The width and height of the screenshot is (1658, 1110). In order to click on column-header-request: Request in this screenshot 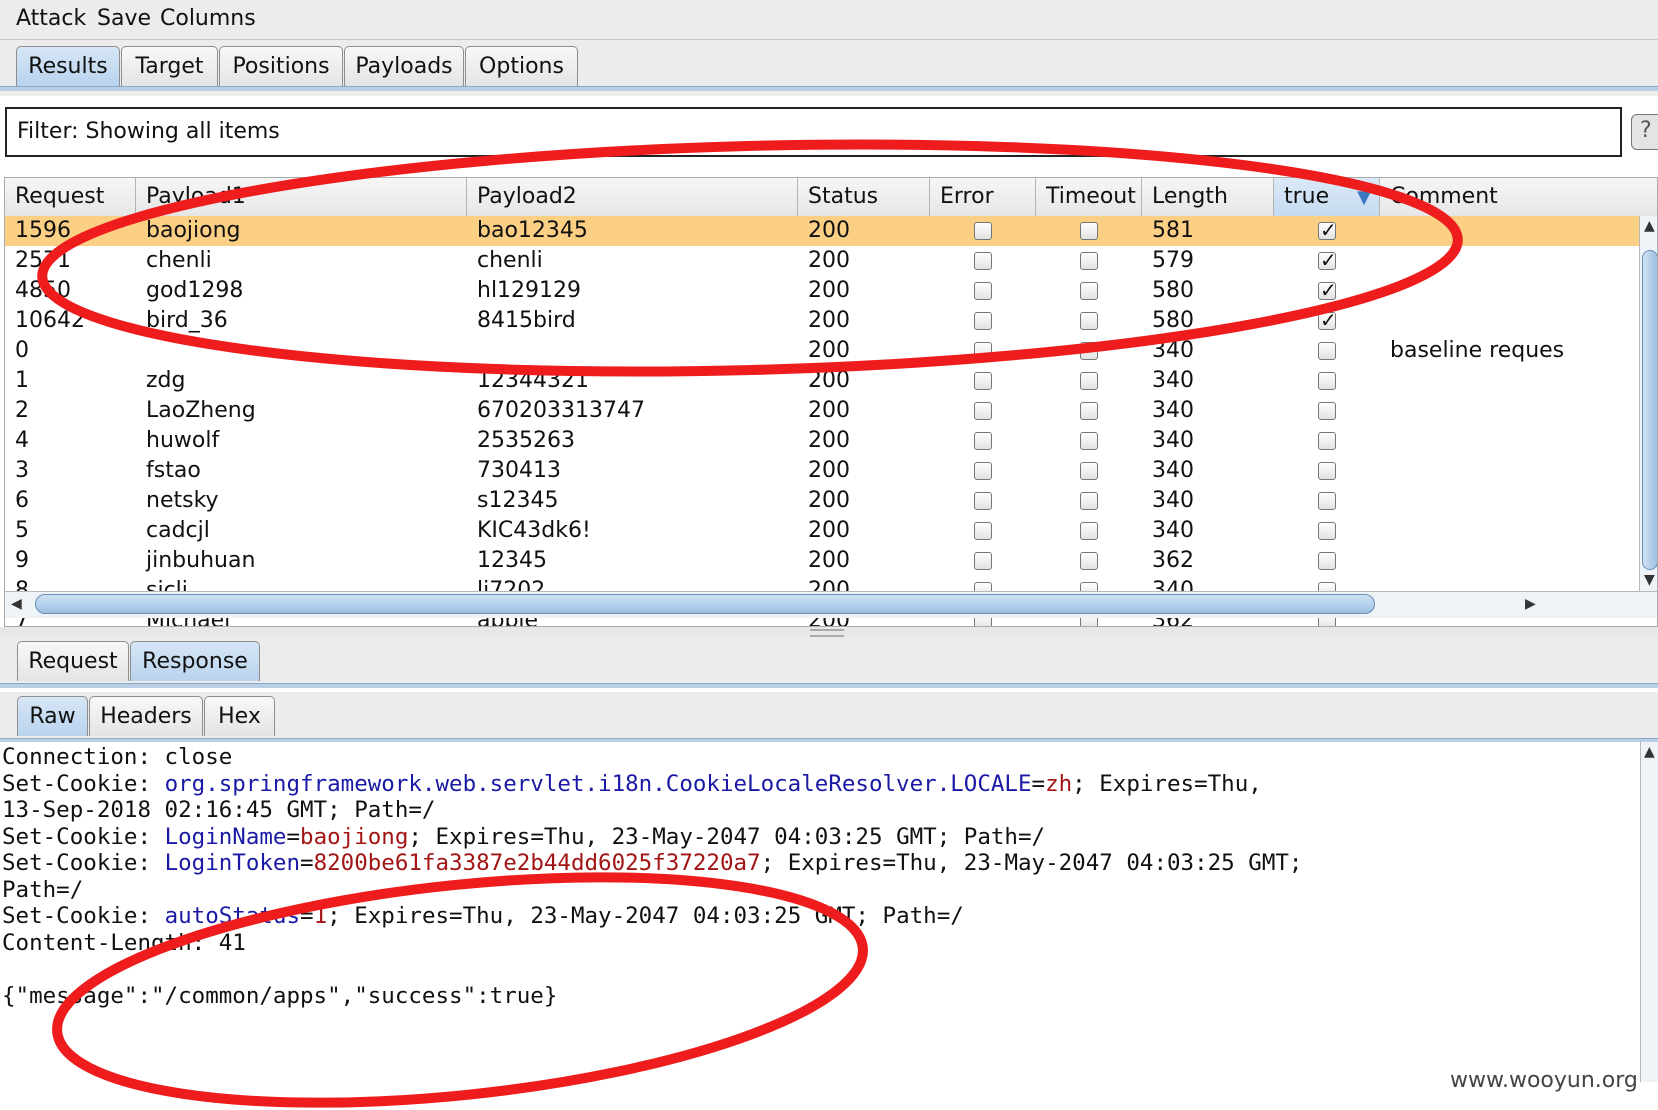, I will do `click(70, 197)`.